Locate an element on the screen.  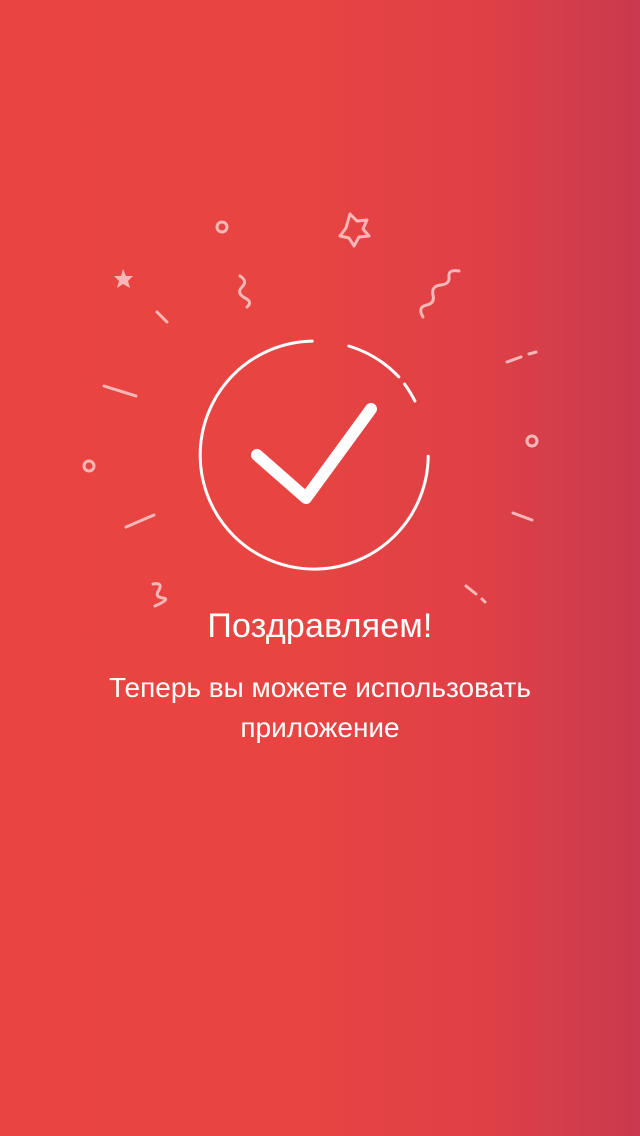
checkmark-stroke is located at coordinates (314, 453).